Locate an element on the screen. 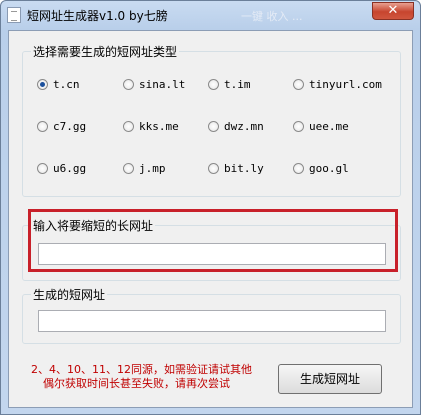 This screenshot has width=421, height=415. radio-option-label: c7.gg is located at coordinates (70, 126).